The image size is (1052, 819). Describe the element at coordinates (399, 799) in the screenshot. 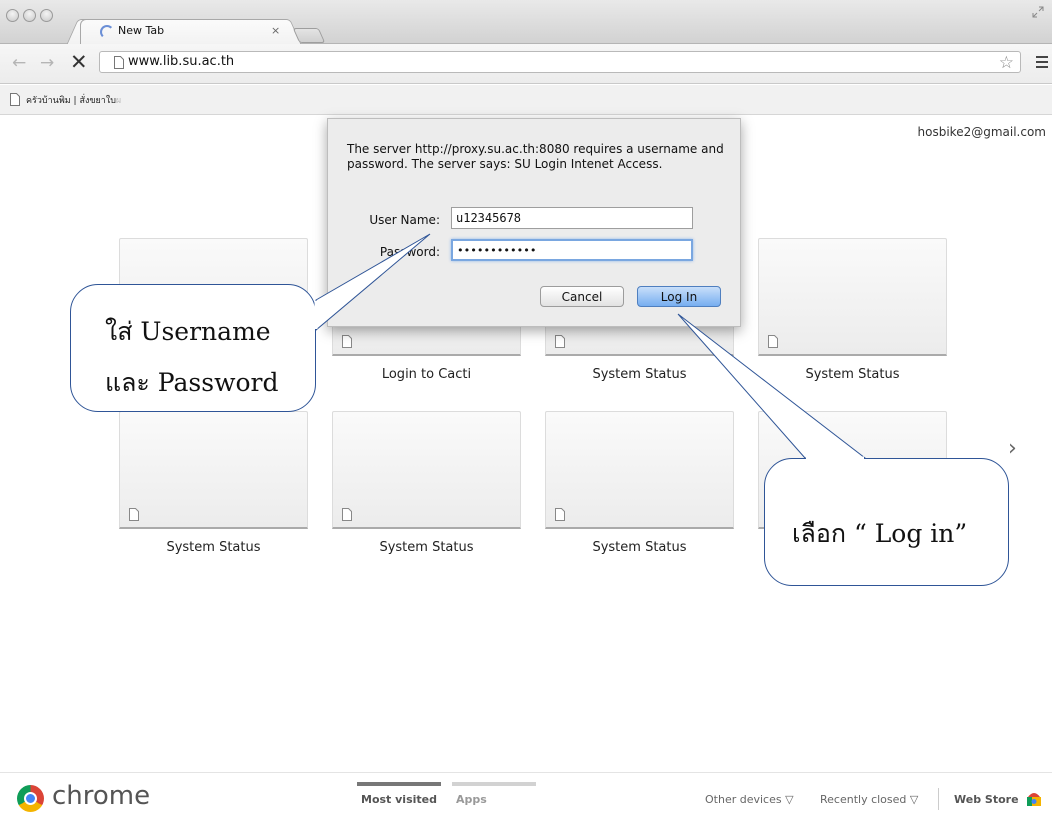

I see `tab-most-visited: Most visited` at that location.